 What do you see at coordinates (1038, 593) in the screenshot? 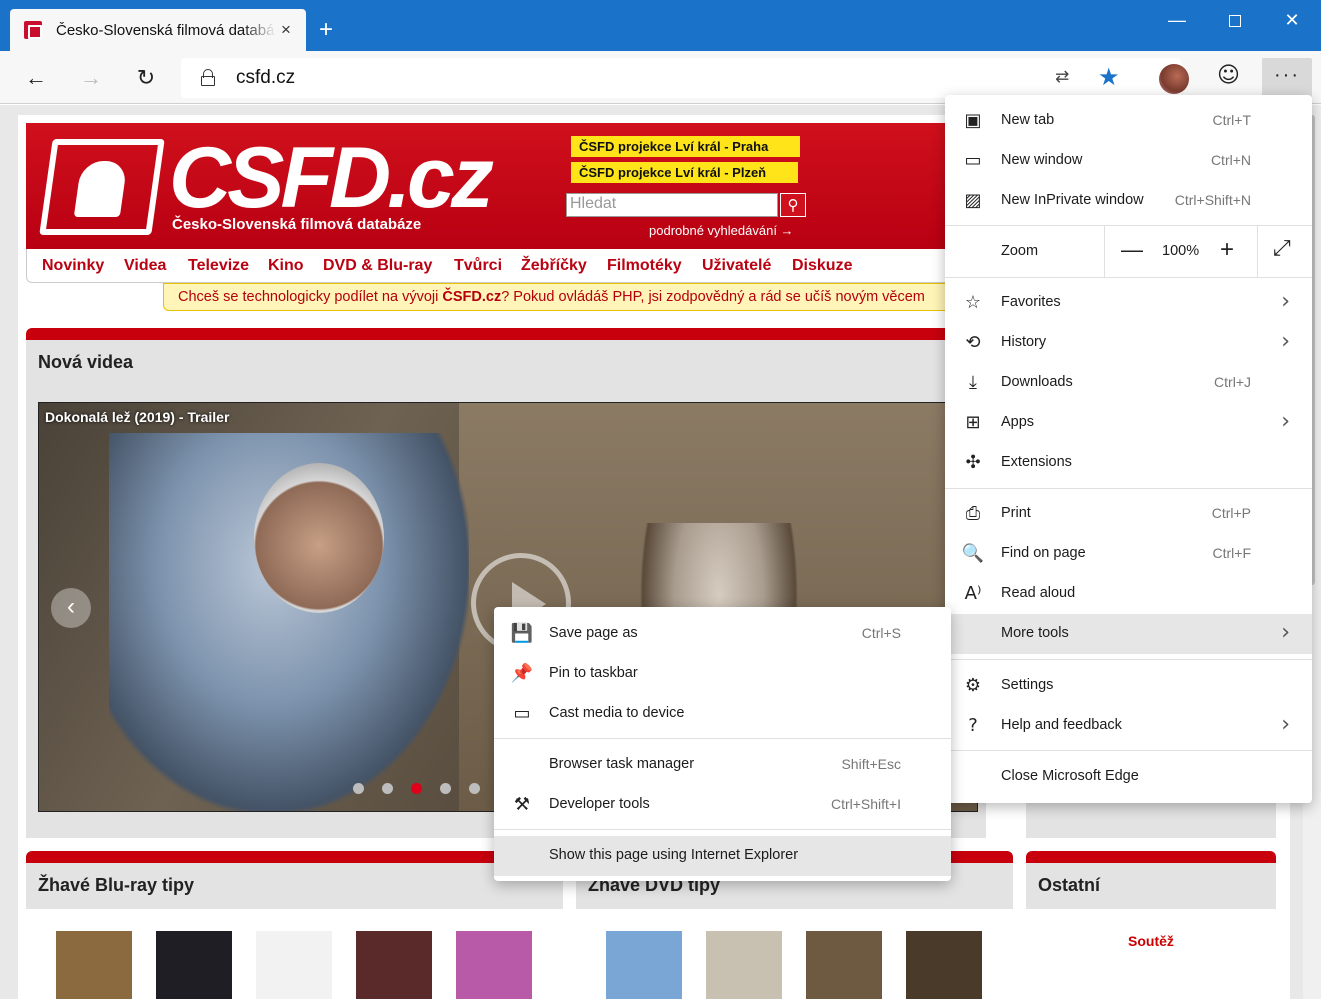
I see `menu-label: Read aloud` at bounding box center [1038, 593].